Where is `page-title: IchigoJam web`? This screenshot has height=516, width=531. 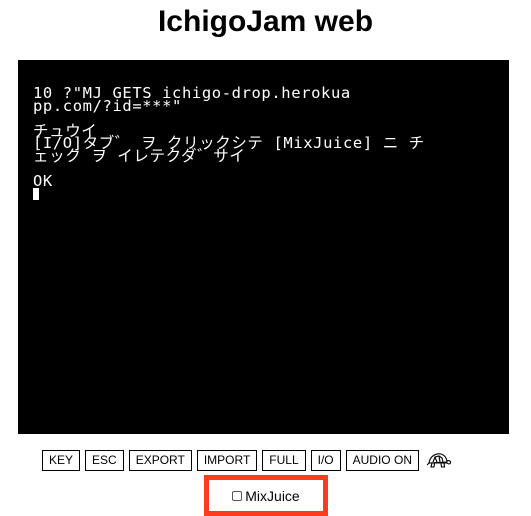
page-title: IchigoJam web is located at coordinates (265, 21).